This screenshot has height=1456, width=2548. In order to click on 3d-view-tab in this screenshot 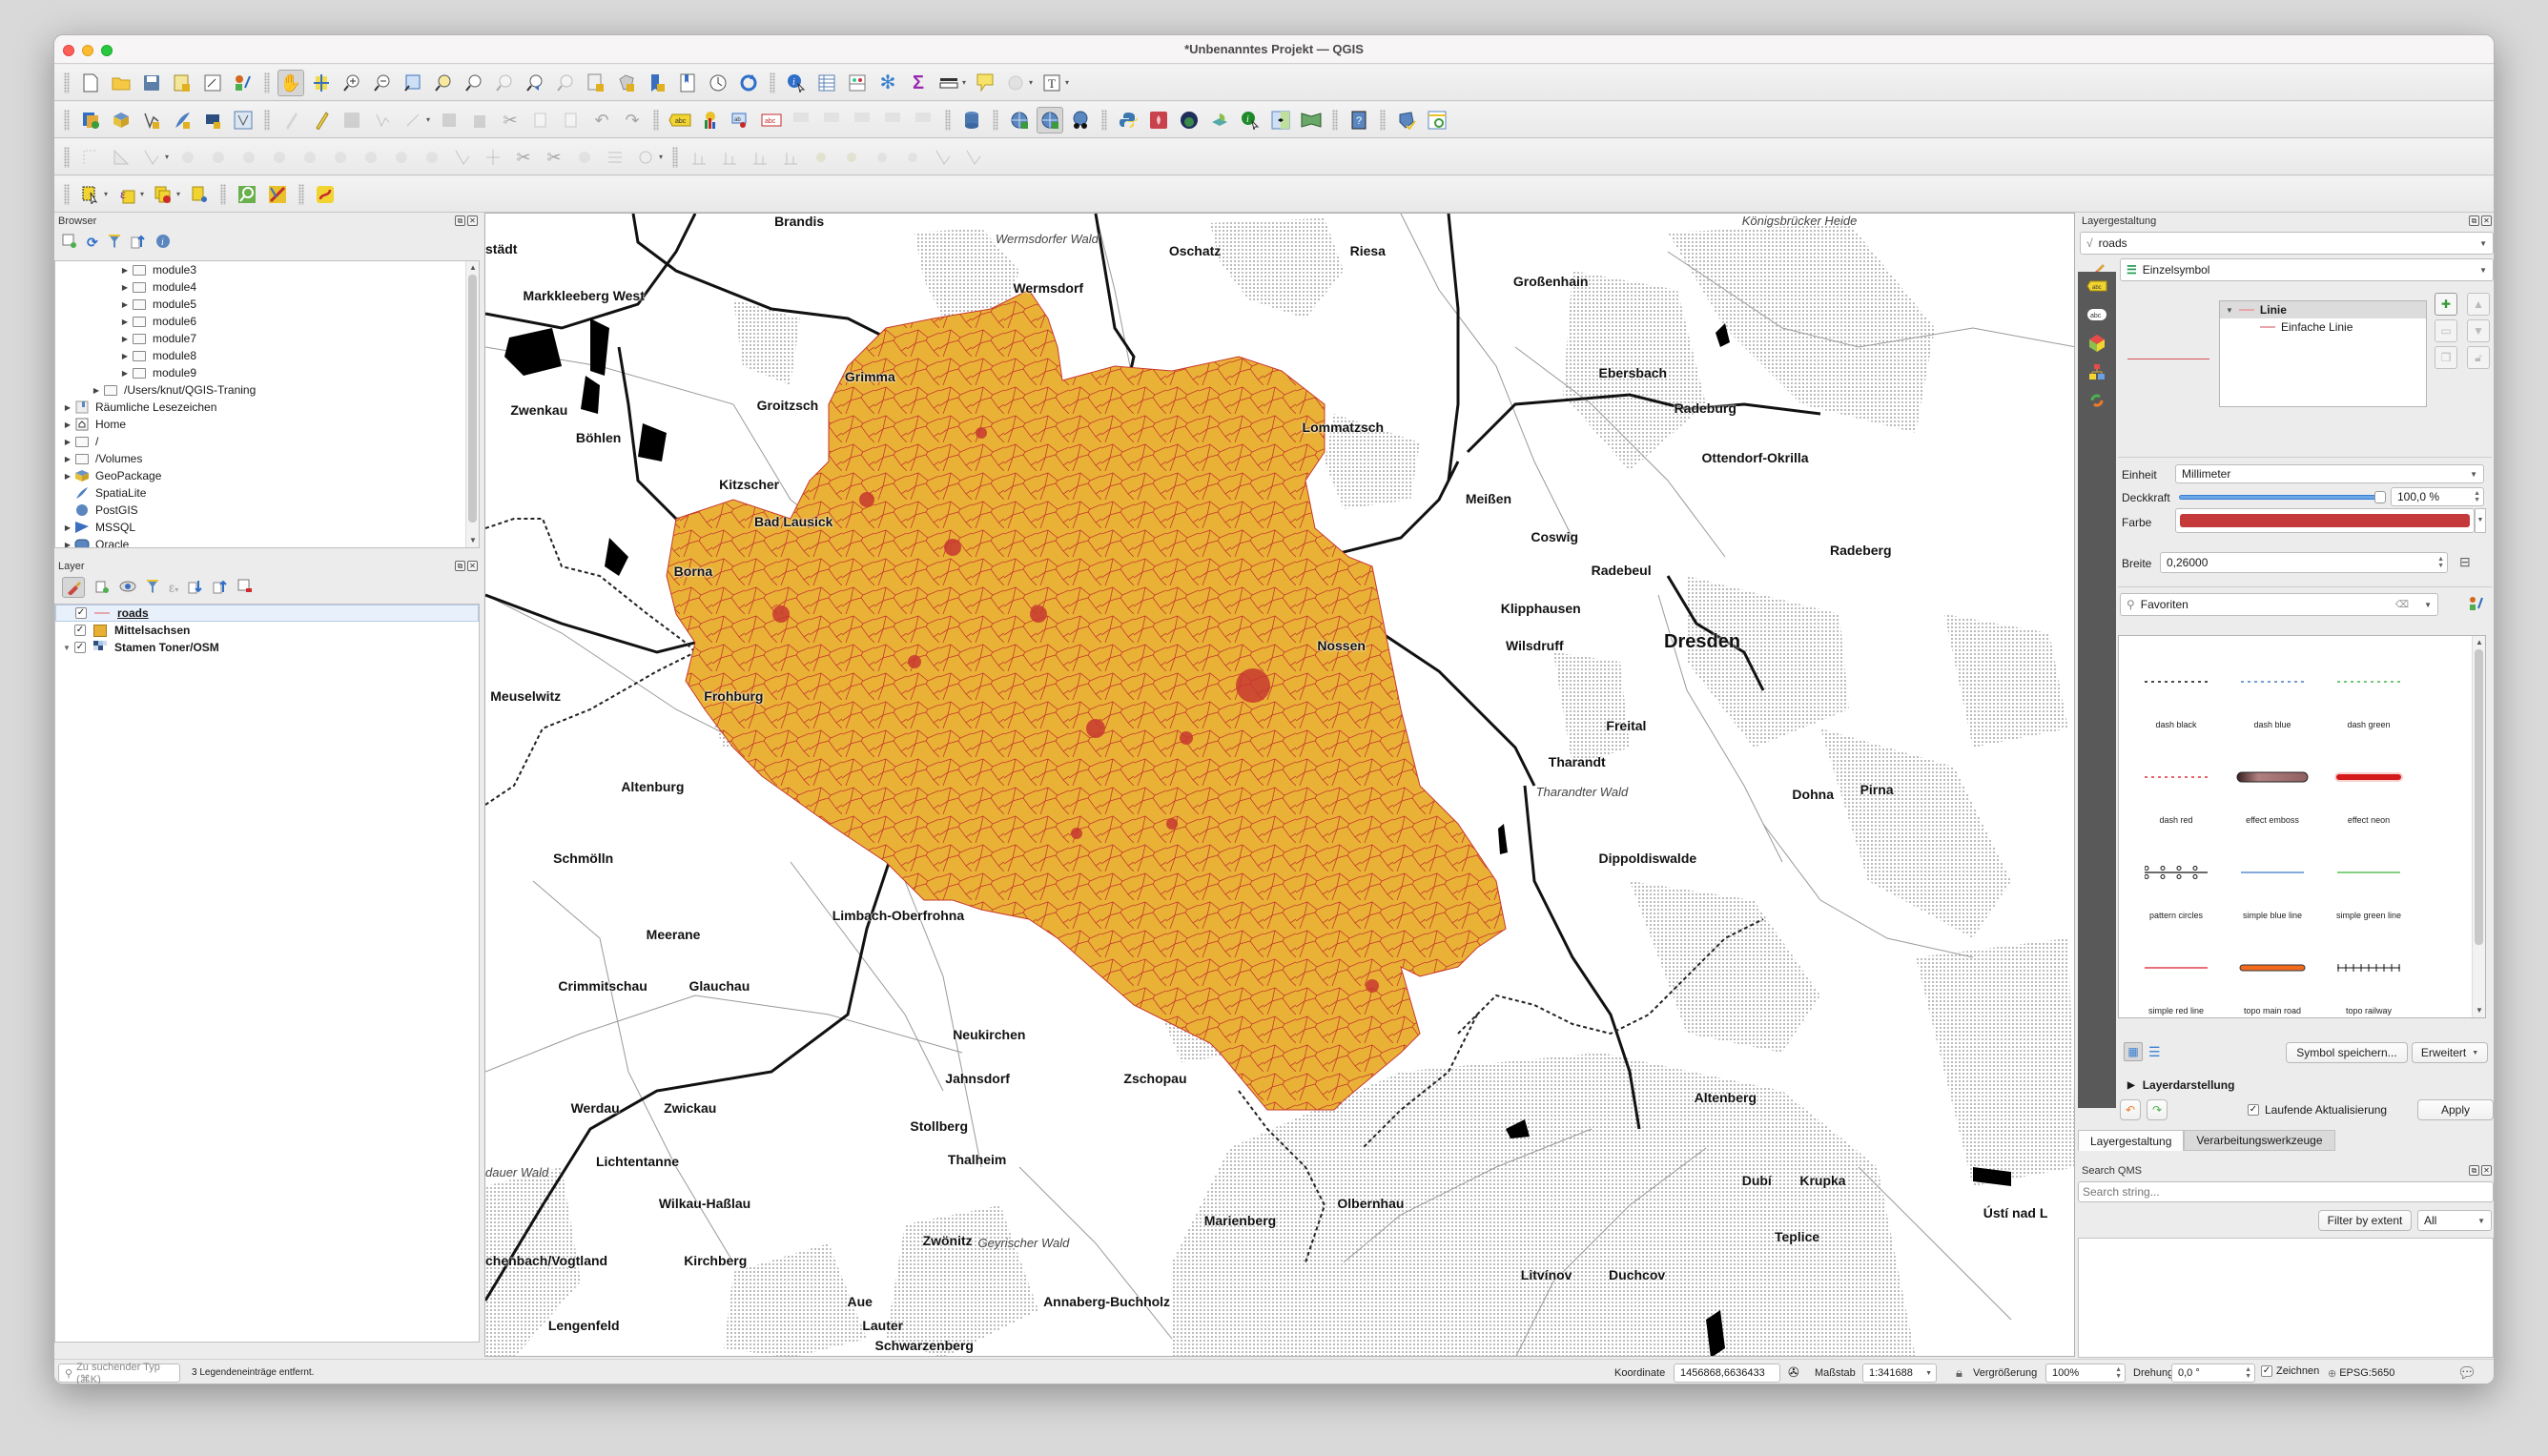, I will do `click(2097, 343)`.